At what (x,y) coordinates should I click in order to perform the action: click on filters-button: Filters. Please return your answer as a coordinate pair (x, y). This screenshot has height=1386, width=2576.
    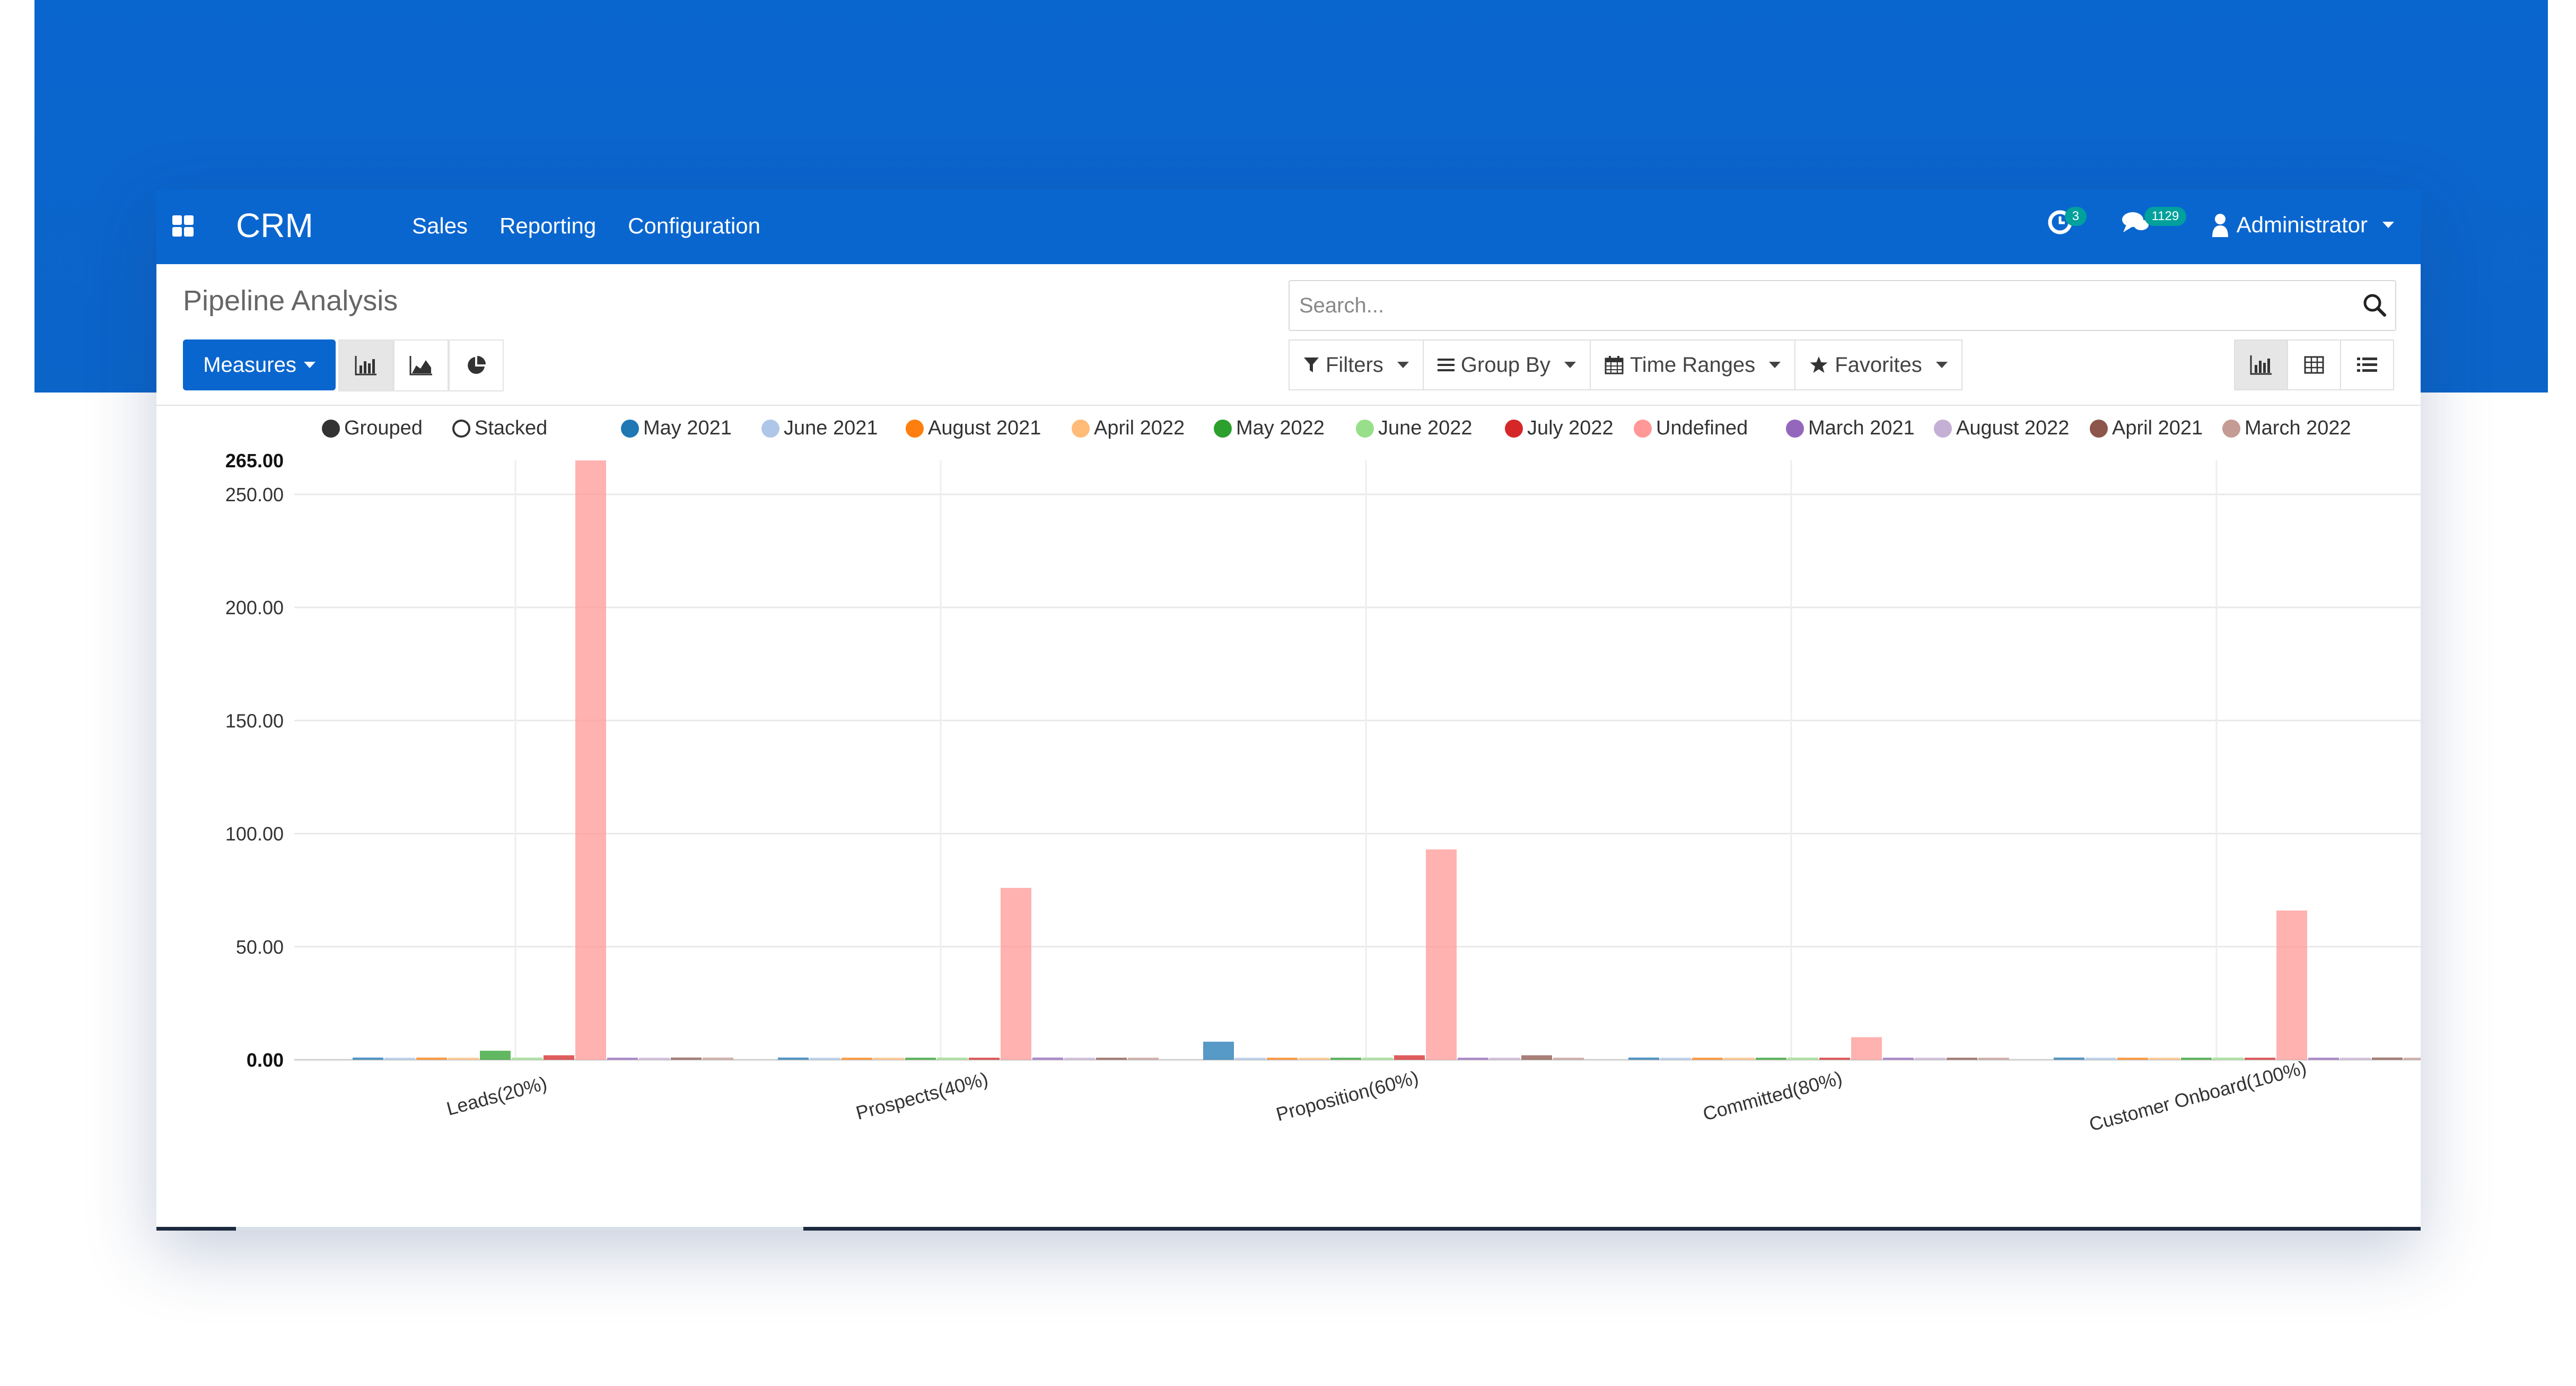
    Looking at the image, I should click on (1356, 364).